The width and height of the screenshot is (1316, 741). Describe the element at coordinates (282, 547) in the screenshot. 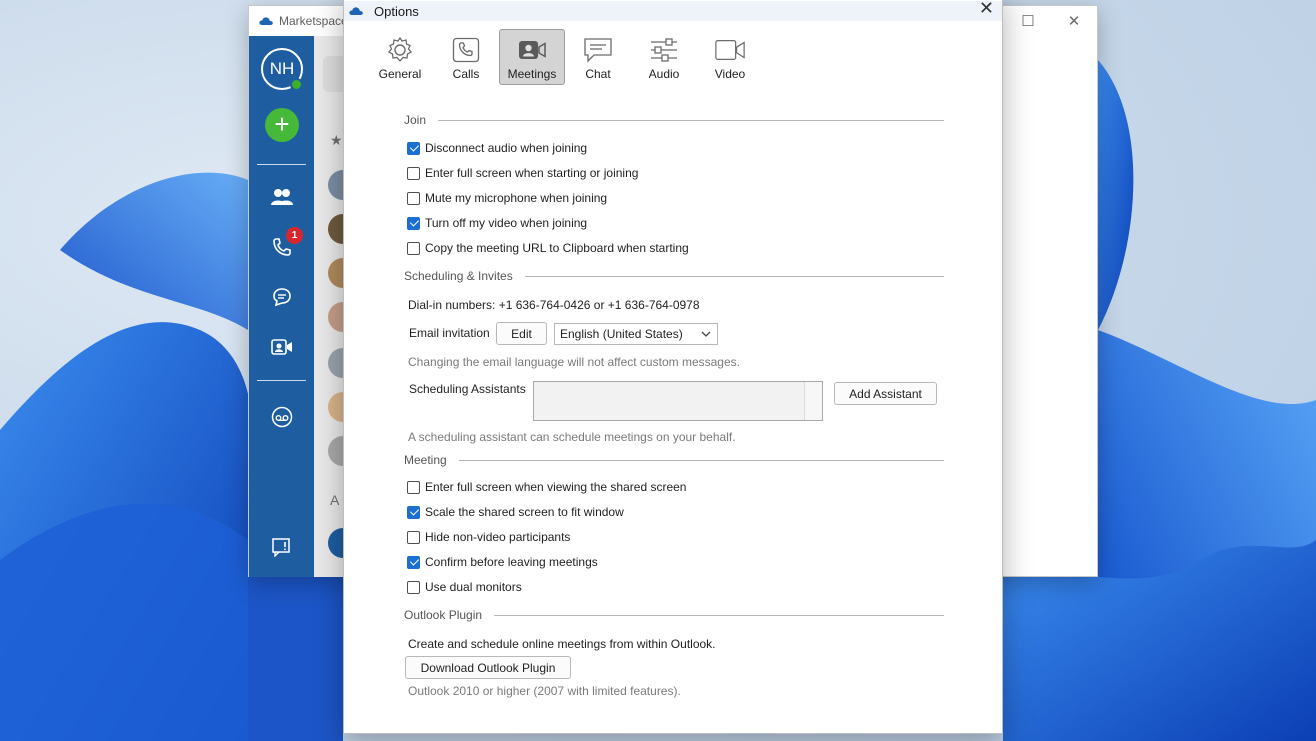

I see `feedback-icon` at that location.